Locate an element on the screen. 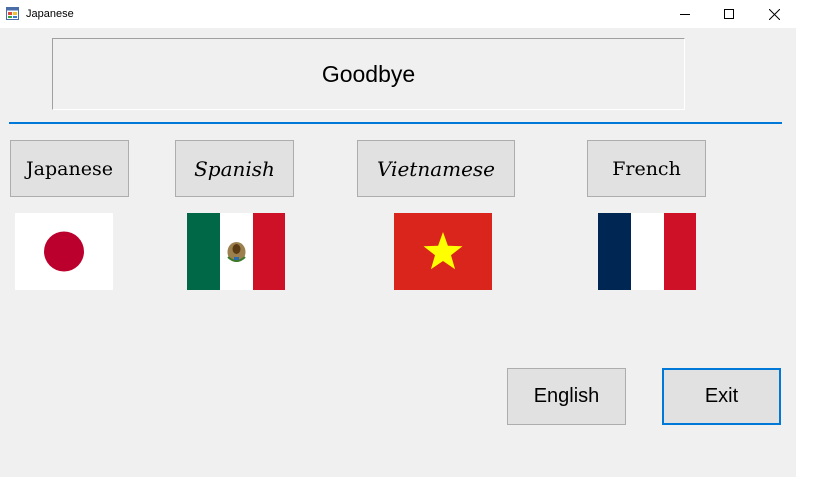 This screenshot has height=477, width=819. windows-form-icon is located at coordinates (12, 13).